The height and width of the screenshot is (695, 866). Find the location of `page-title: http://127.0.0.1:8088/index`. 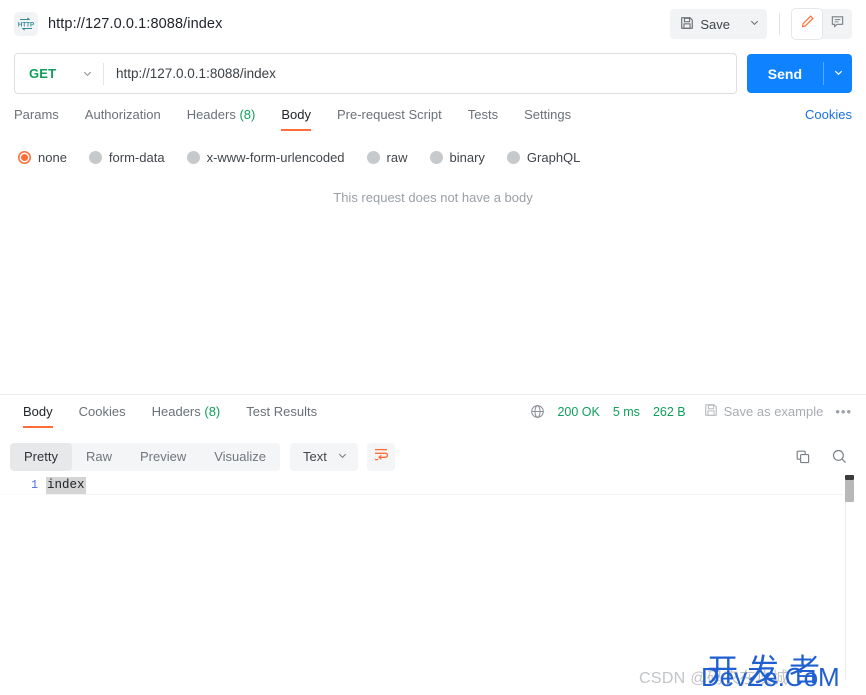

page-title: http://127.0.0.1:8088/index is located at coordinates (135, 24).